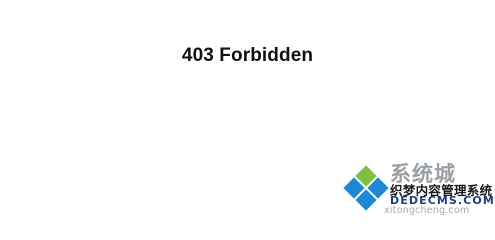 The width and height of the screenshot is (495, 240). What do you see at coordinates (416, 187) in the screenshot?
I see `site-watermark: 系统城 织梦内容管理系统 DEDECMS.COM xitongcheng.com` at bounding box center [416, 187].